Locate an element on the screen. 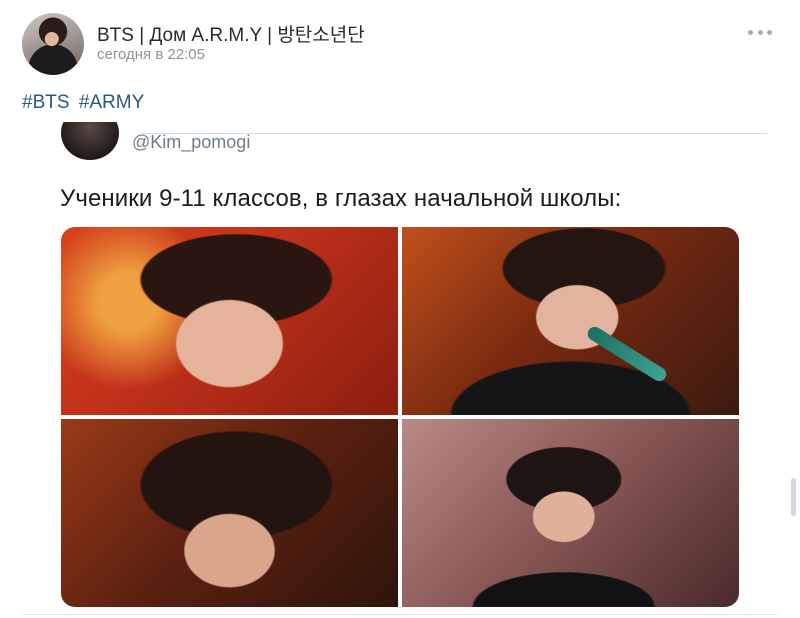 The height and width of the screenshot is (618, 800). microphone-shape is located at coordinates (627, 354).